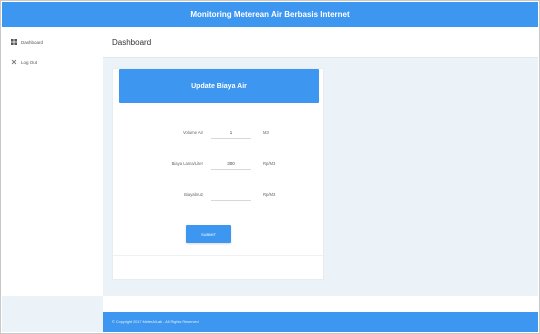 The width and height of the screenshot is (540, 334). What do you see at coordinates (320, 42) in the screenshot?
I see `page-header: Dashboard` at bounding box center [320, 42].